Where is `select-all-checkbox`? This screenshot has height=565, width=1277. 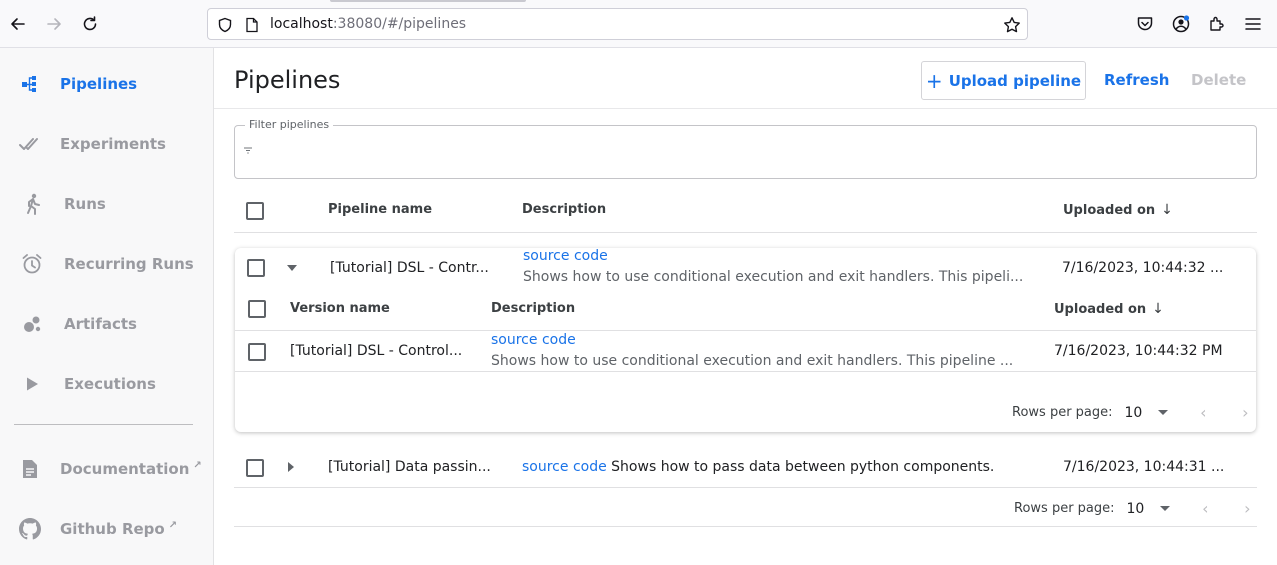
select-all-checkbox is located at coordinates (255, 211).